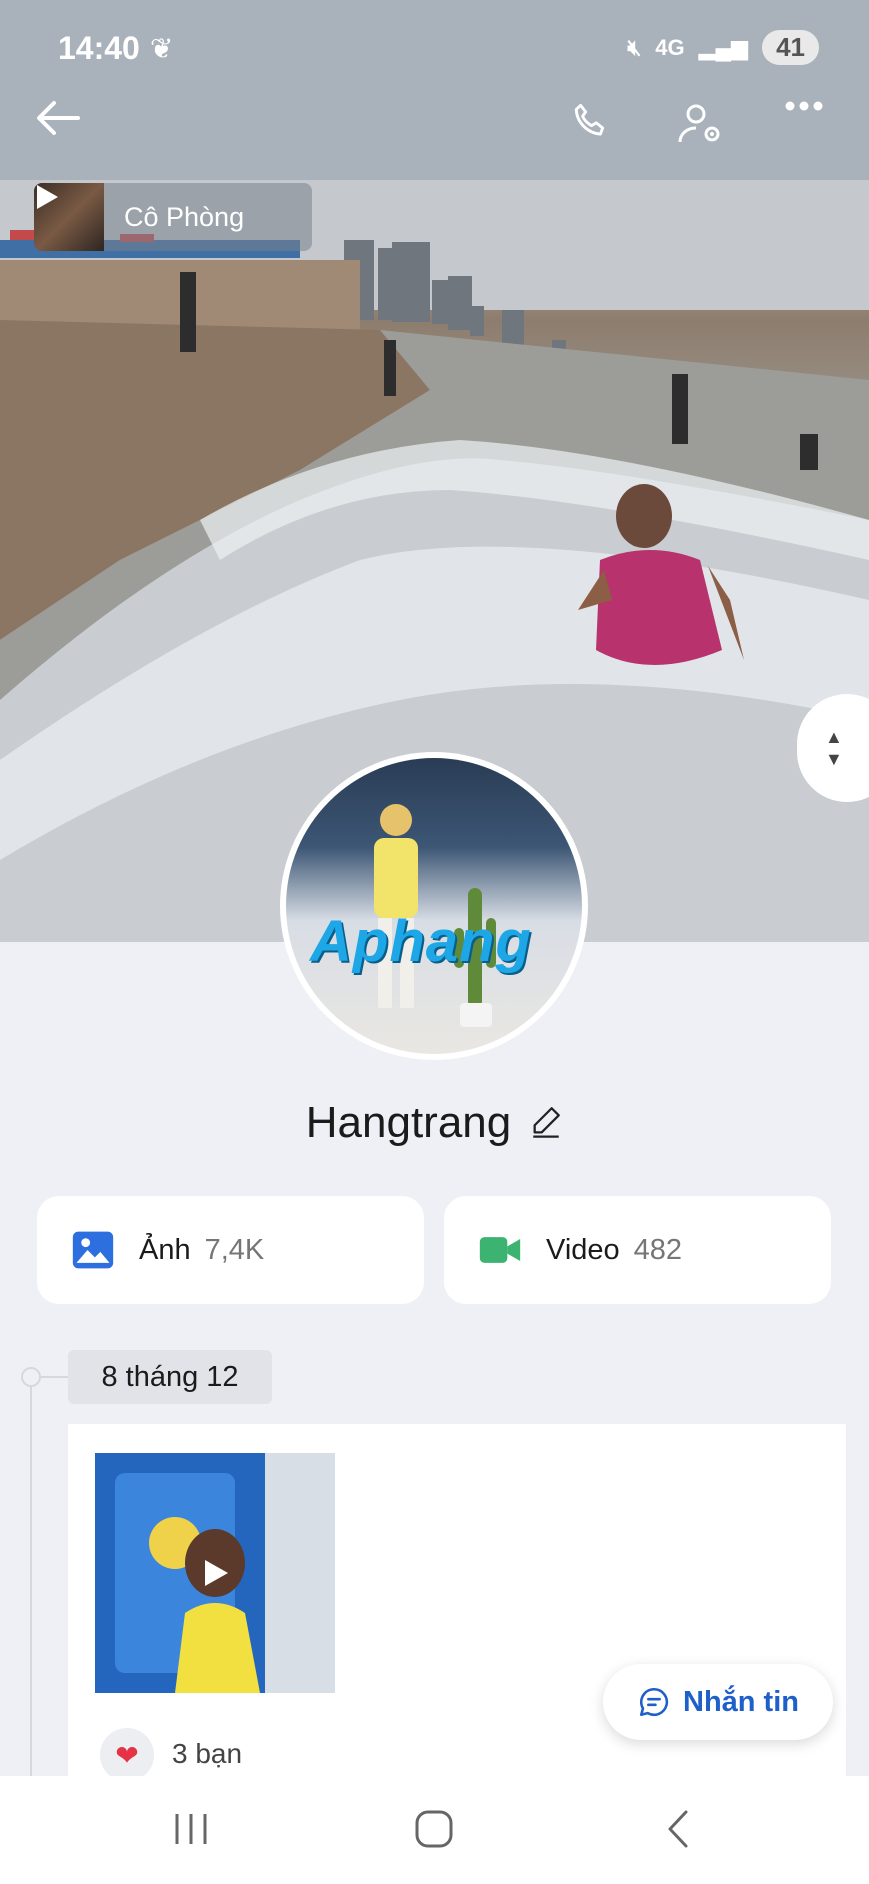  Describe the element at coordinates (434, 48) in the screenshot. I see `status-bar: 14:40 ❦ 🔇︎ 4G ▂▄▆ 41` at that location.